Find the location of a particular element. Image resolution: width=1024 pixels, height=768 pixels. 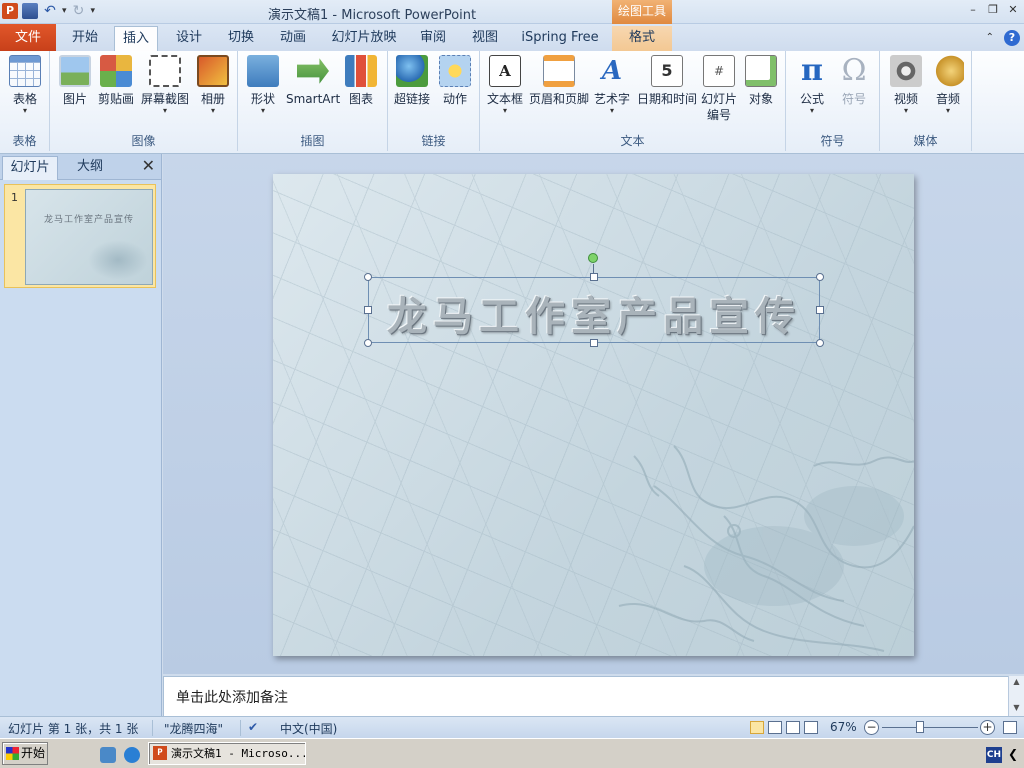

screenshot-button: 屏幕截图 ▾ is located at coordinates (165, 85).